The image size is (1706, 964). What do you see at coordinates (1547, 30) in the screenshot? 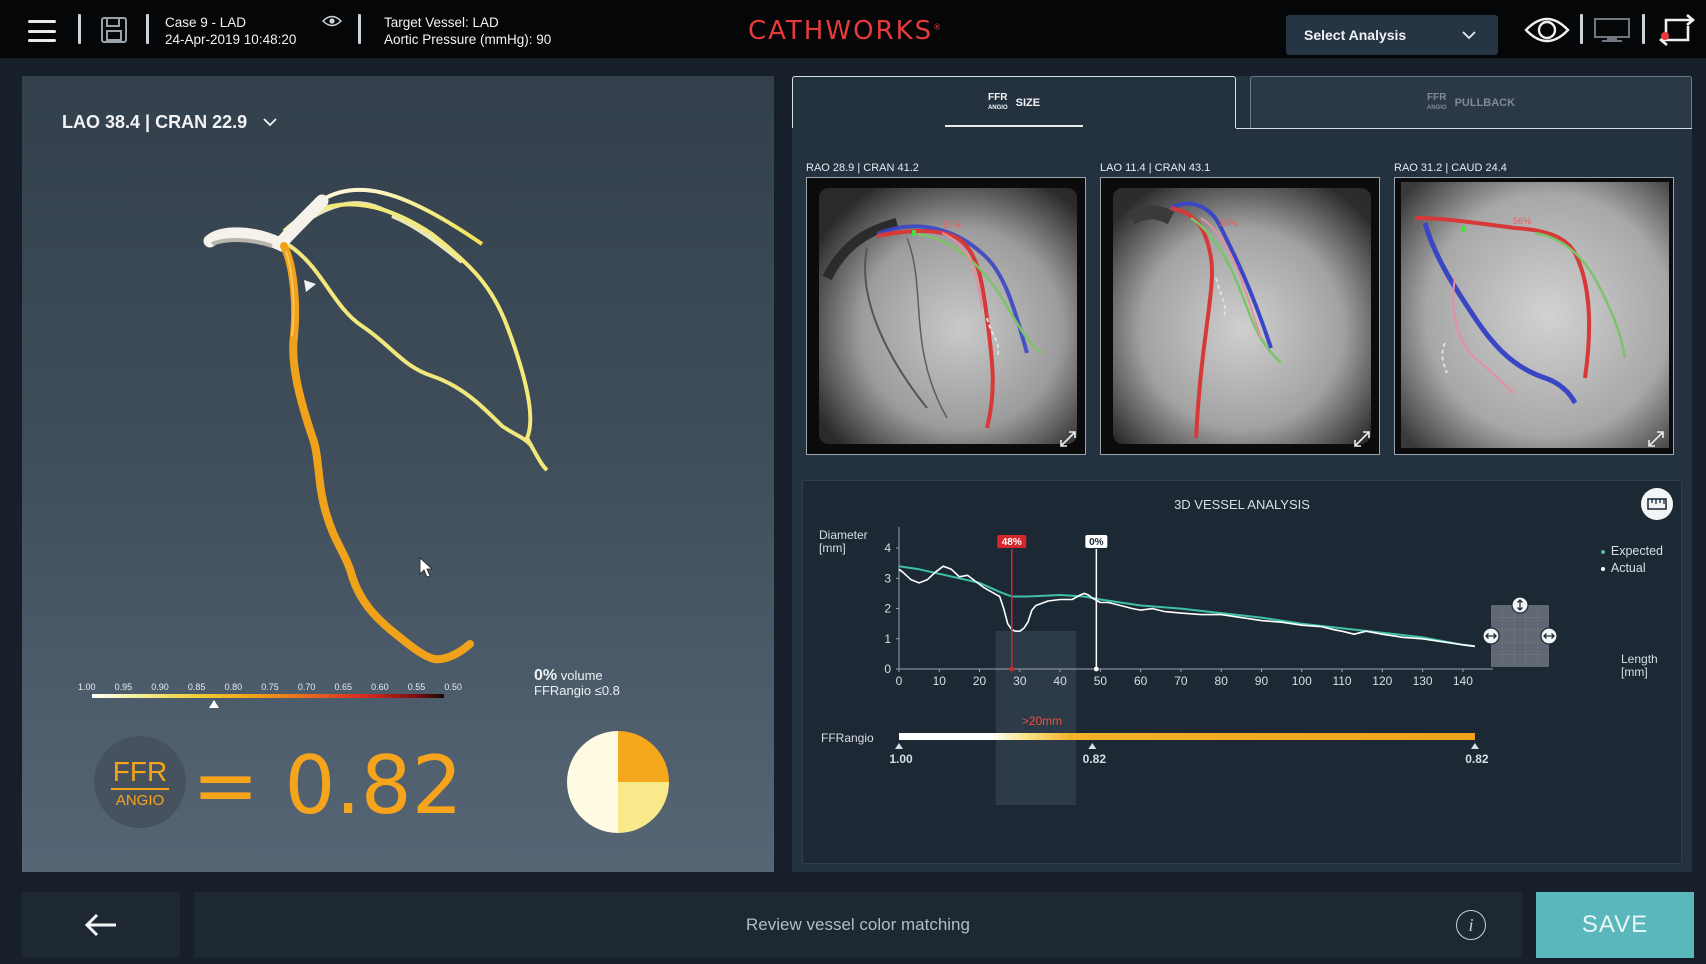
I see `eye-large-icon` at bounding box center [1547, 30].